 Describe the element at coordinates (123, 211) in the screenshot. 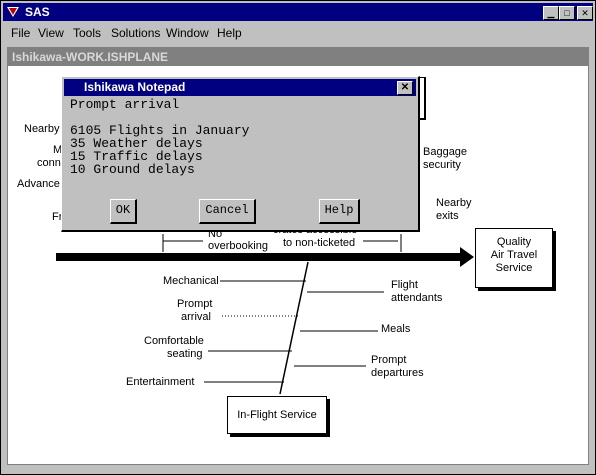

I see `ok-button: OK` at that location.